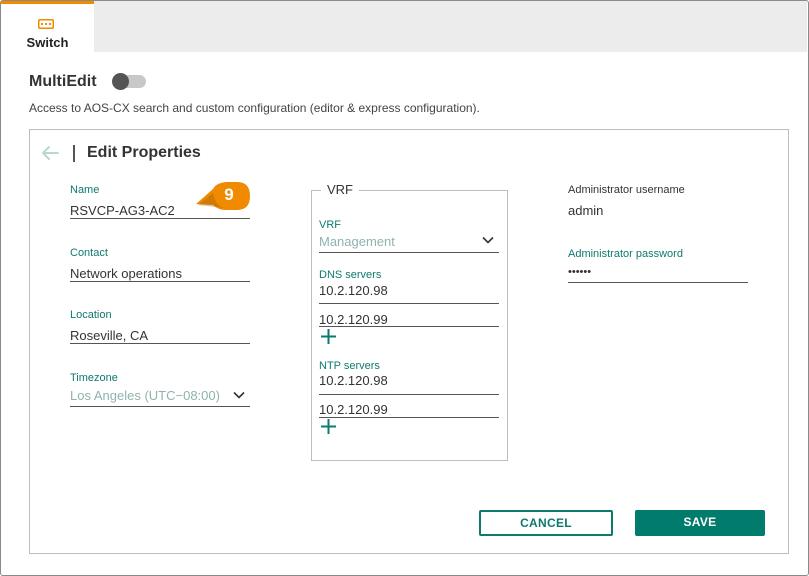 The image size is (809, 576). Describe the element at coordinates (353, 380) in the screenshot. I see `ntp-server-field: 10.2.120.98` at that location.